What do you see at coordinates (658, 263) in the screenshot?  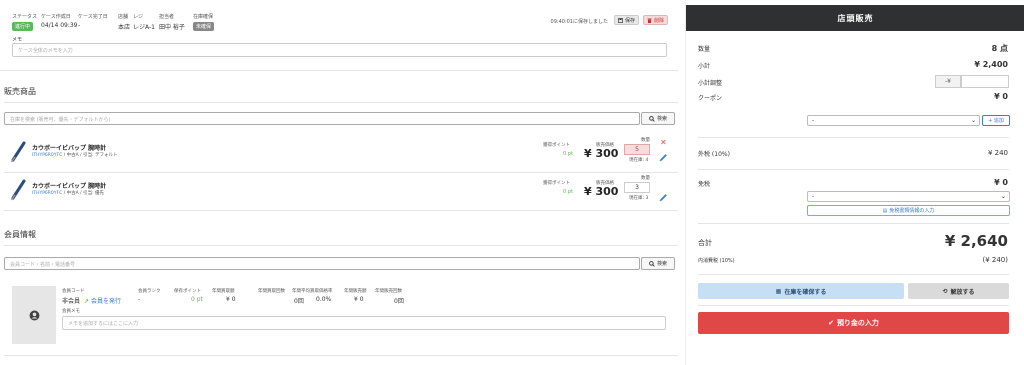 I see `member-search-button: 検索` at bounding box center [658, 263].